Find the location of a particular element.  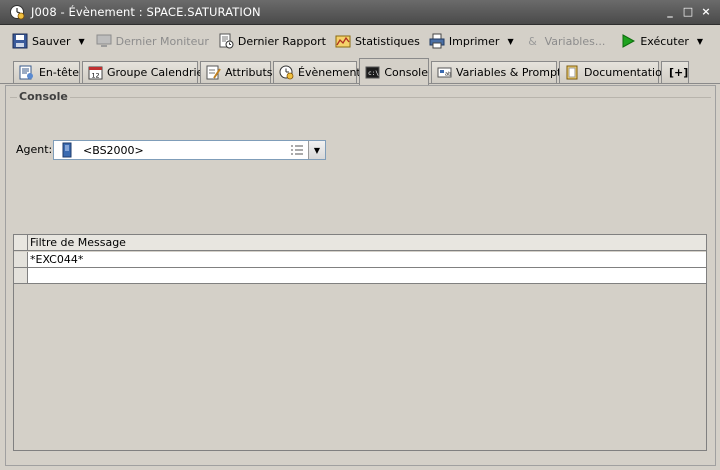

header-icon is located at coordinates (27, 73).